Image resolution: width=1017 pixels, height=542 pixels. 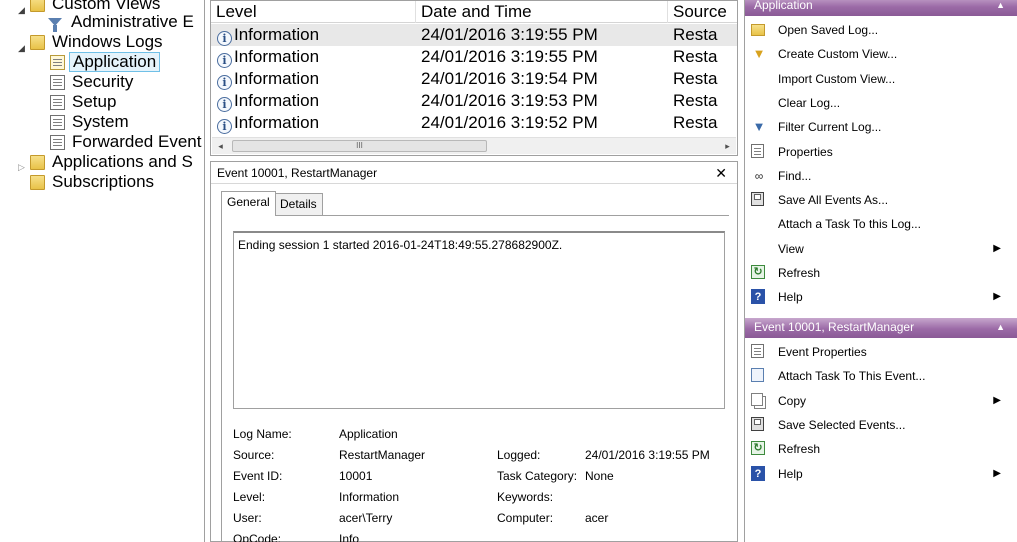 I want to click on tree-item-system: System, so click(x=91, y=122).